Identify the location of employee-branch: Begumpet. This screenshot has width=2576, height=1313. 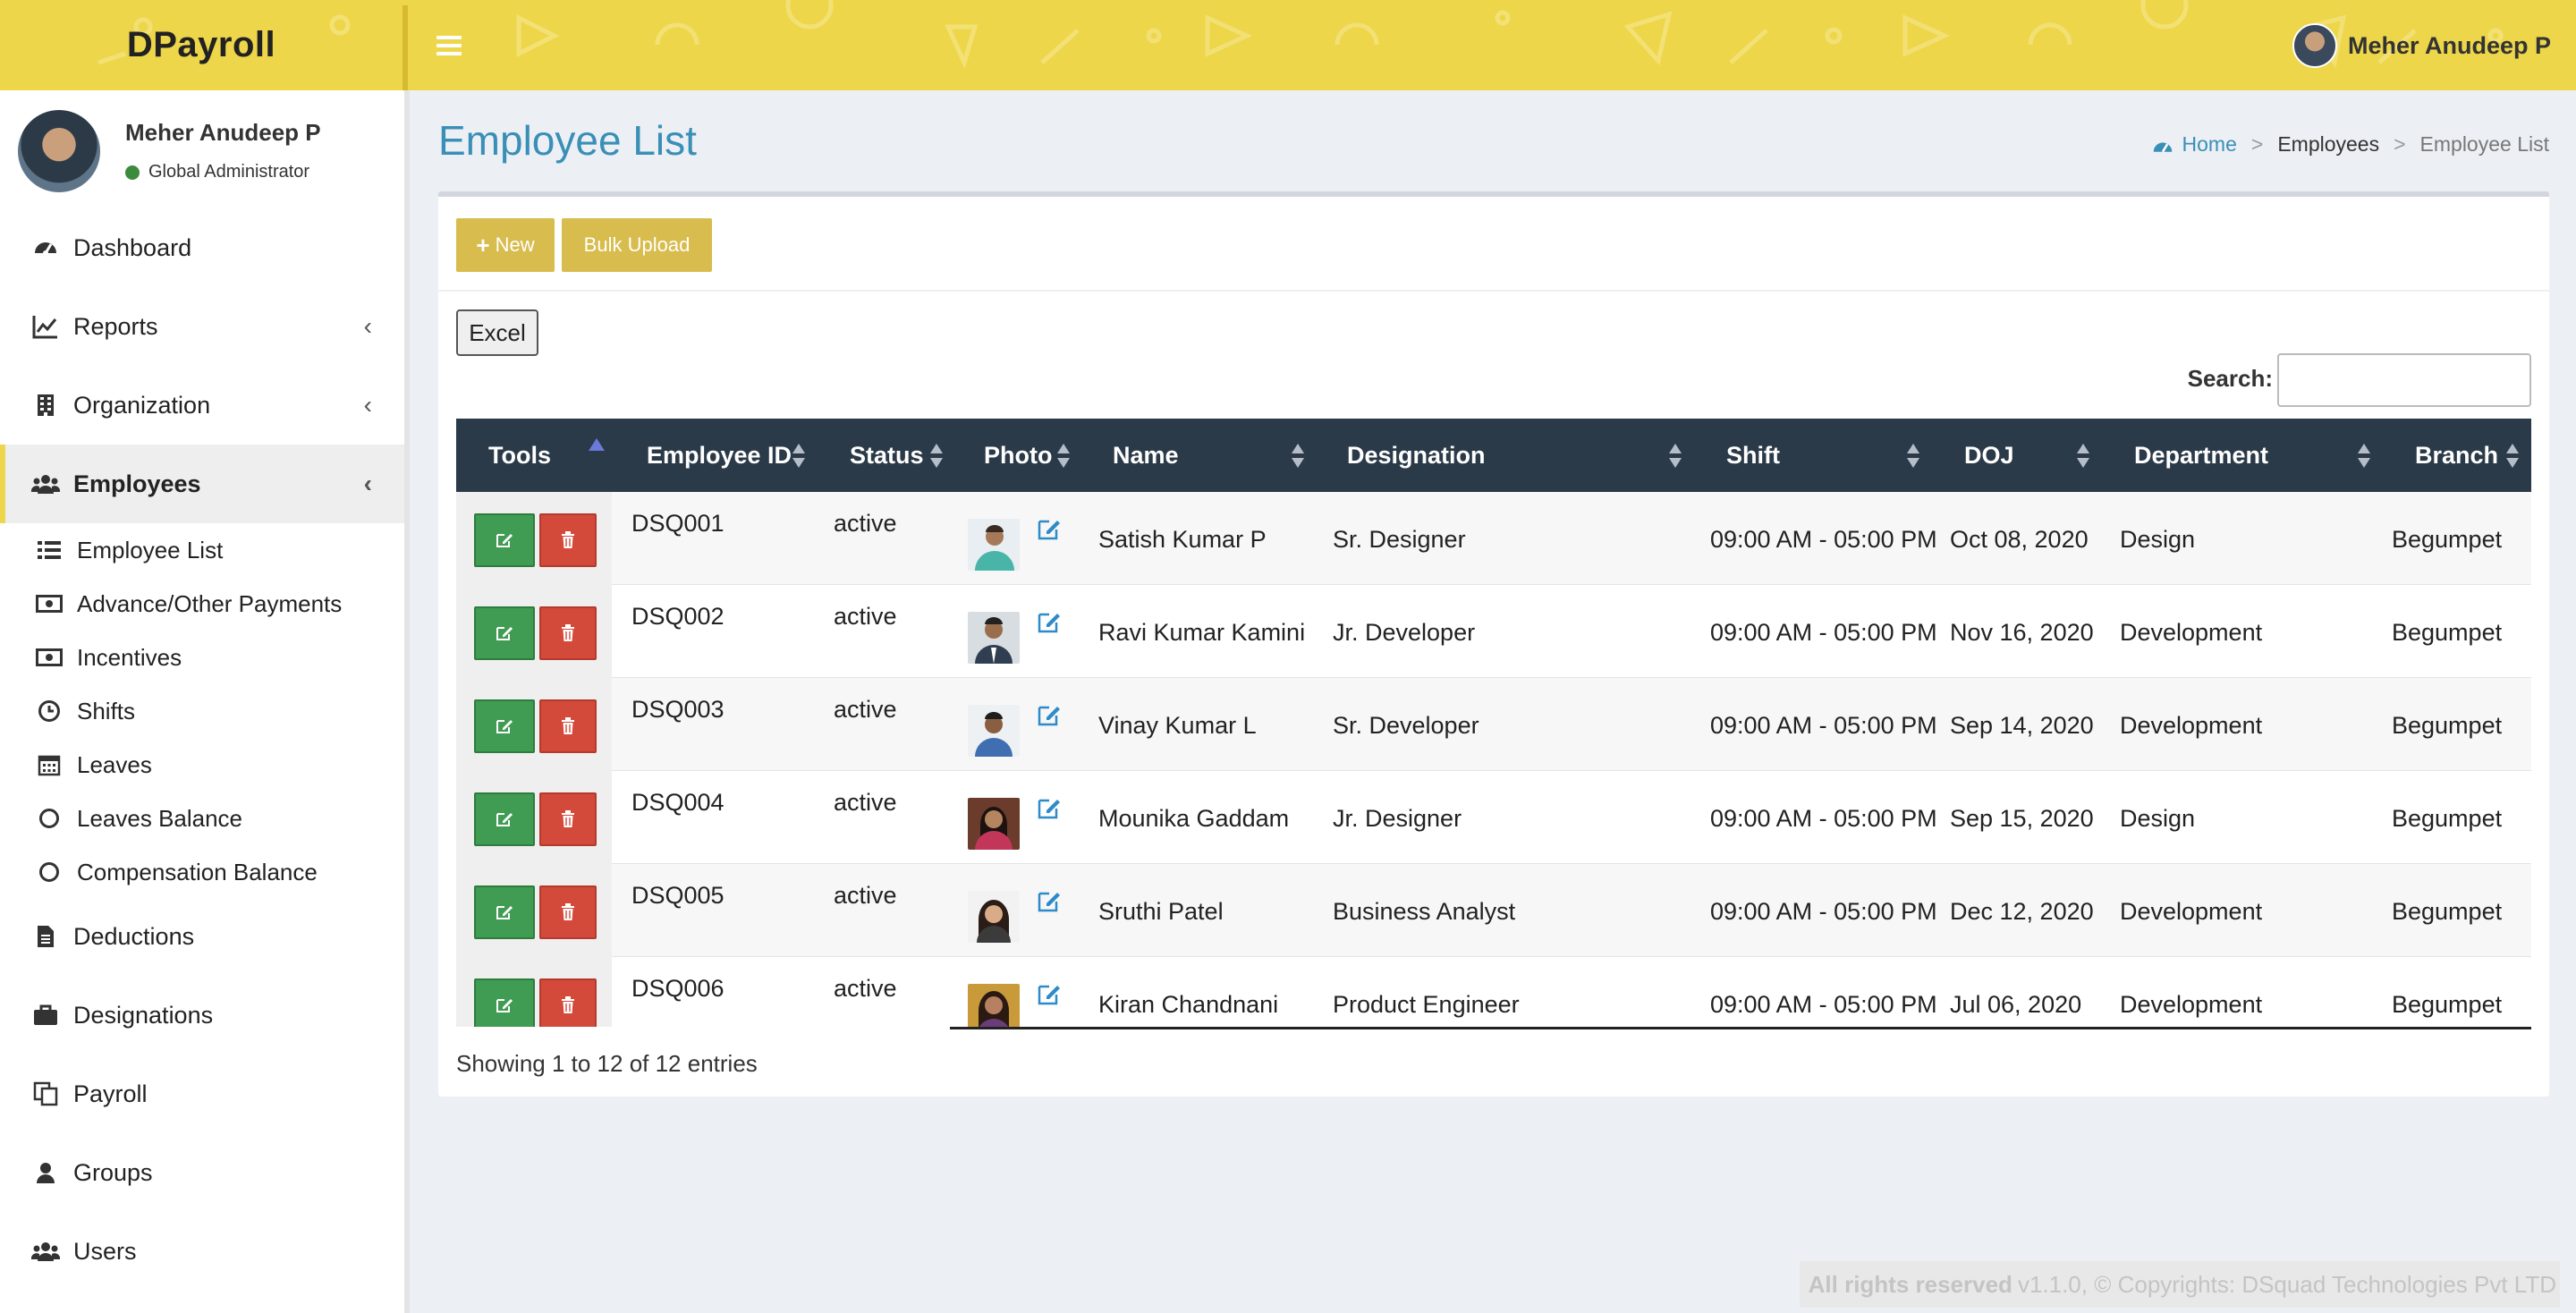
(2447, 539).